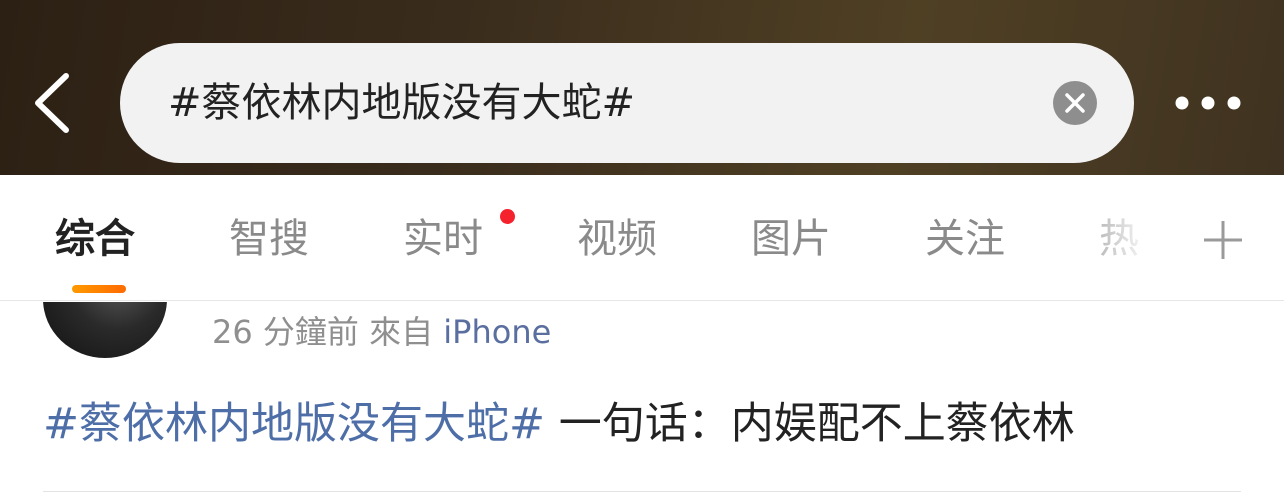 This screenshot has height=499, width=1284. I want to click on post-source-prefix: 來自, so click(401, 332).